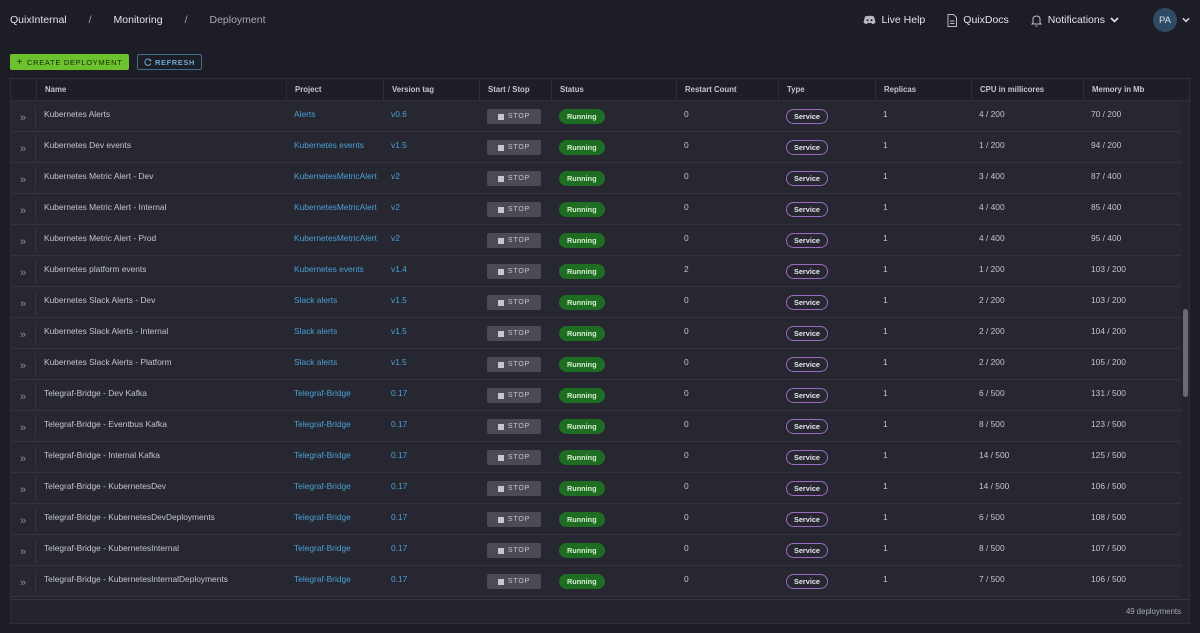  I want to click on scrollbar, so click(1185, 350).